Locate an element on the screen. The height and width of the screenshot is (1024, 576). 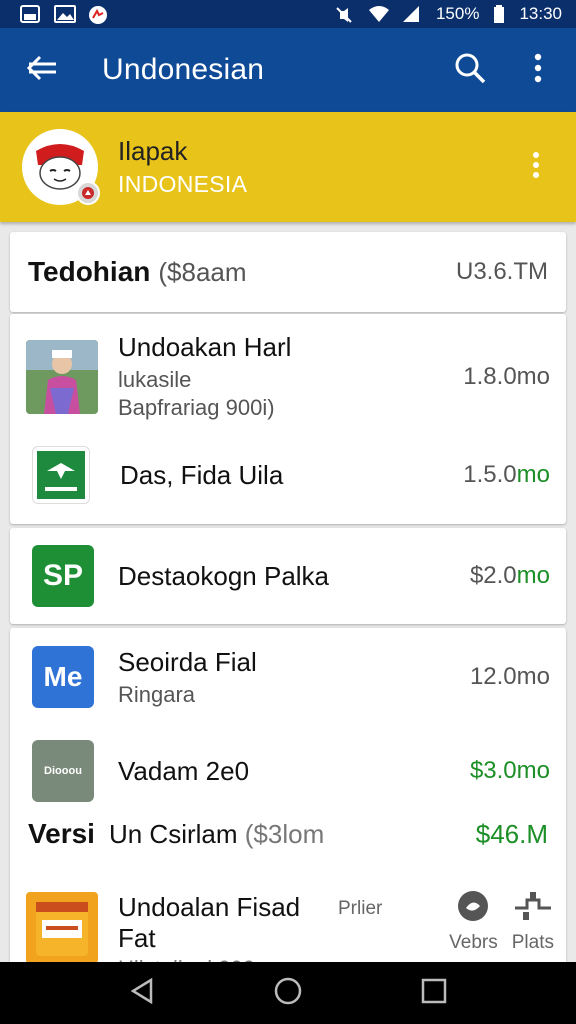
item-text: Seoirda Fial Ringara is located at coordinates (294, 677).